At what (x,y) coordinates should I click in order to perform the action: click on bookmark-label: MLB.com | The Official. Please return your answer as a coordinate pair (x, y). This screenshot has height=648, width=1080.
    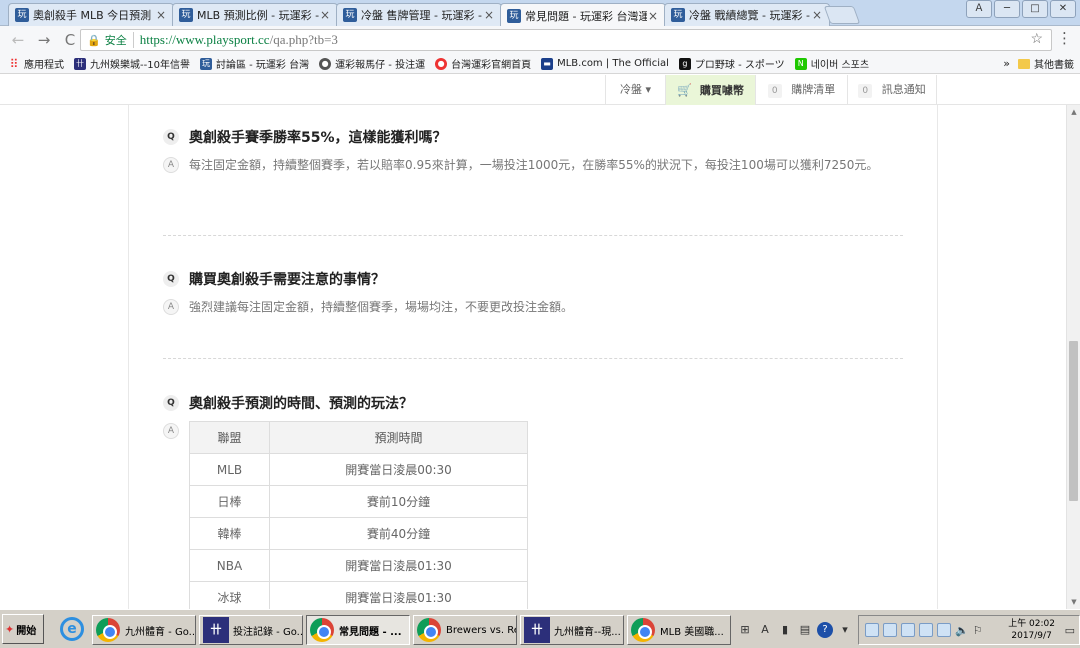
    Looking at the image, I should click on (613, 63).